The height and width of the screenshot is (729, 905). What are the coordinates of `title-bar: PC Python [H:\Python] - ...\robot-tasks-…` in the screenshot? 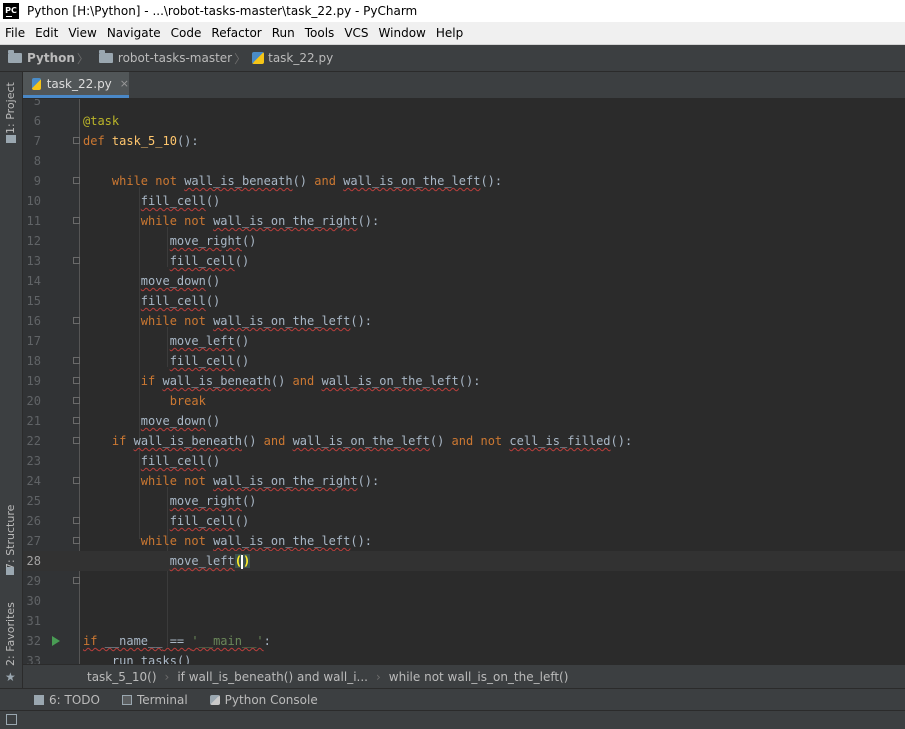 It's located at (452, 11).